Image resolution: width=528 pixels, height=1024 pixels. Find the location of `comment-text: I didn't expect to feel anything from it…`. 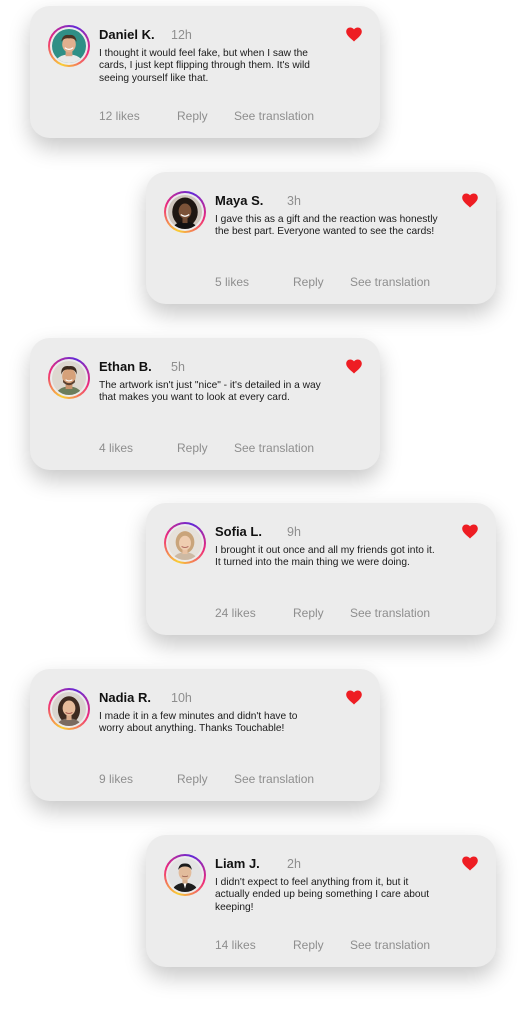

comment-text: I didn't expect to feel anything from it… is located at coordinates (322, 895).